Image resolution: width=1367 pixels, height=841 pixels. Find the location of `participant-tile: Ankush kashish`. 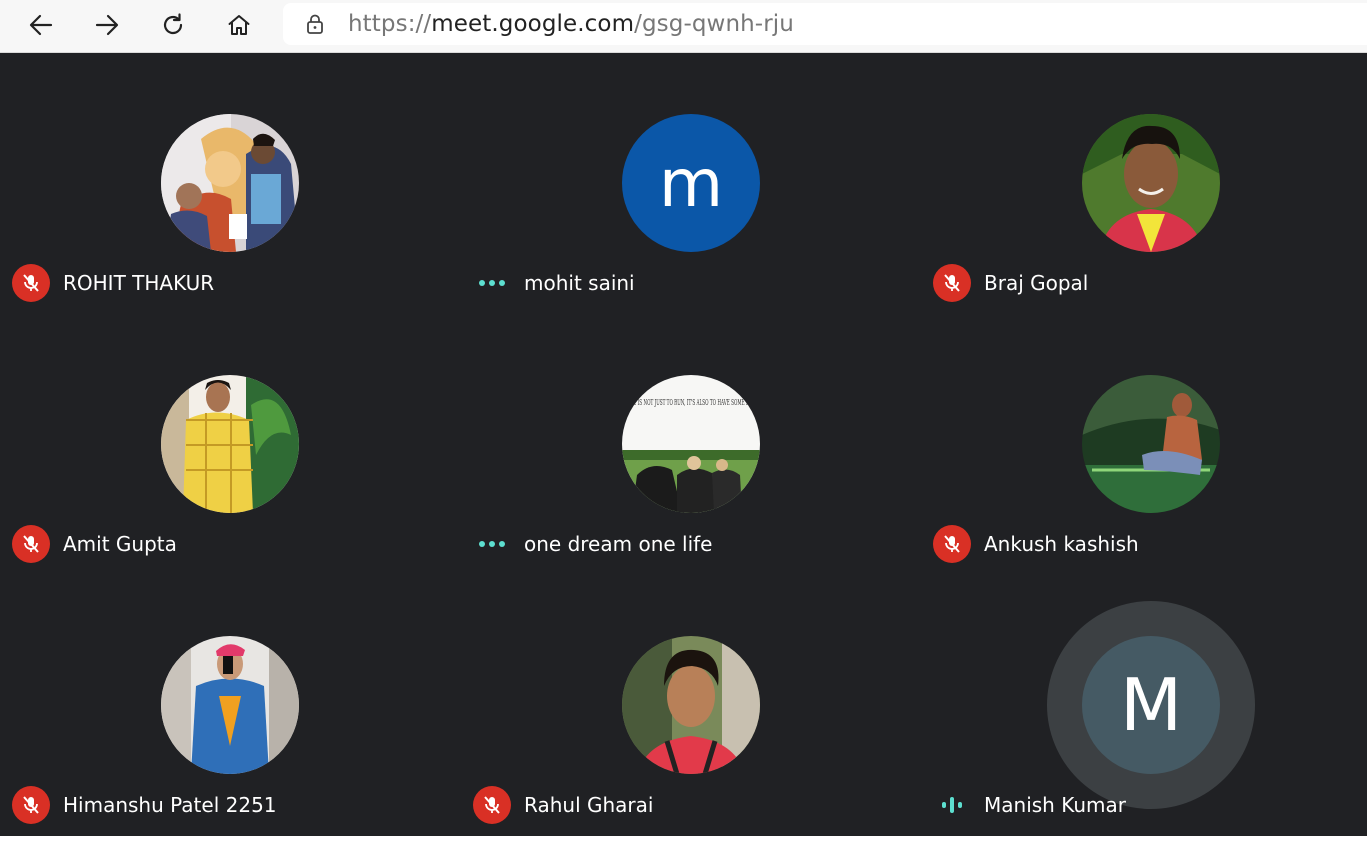

participant-tile: Ankush kashish is located at coordinates (1144, 444).